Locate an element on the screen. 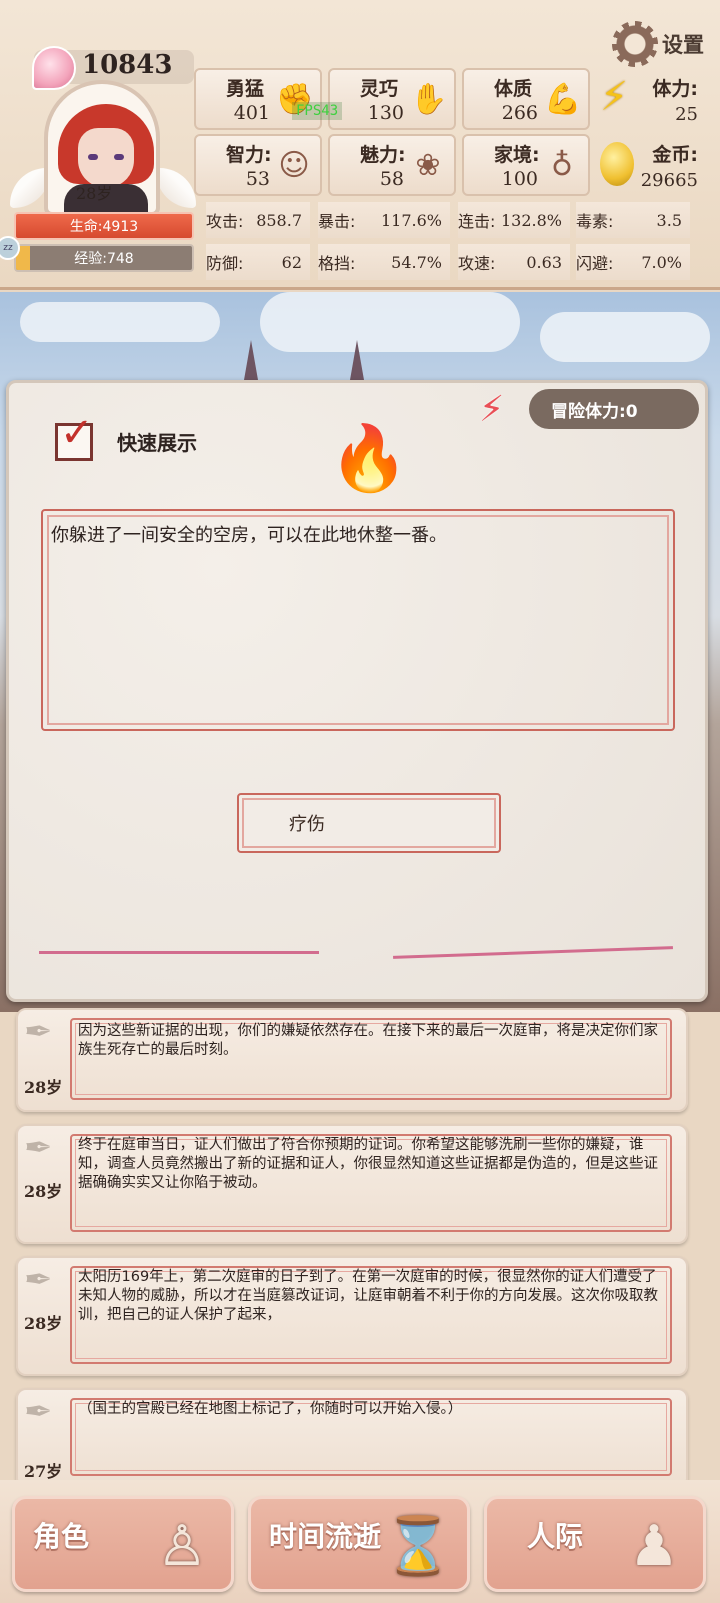 Image resolution: width=720 pixels, height=1603 pixels. combat-poison: 毒素: 3.5 is located at coordinates (633, 220).